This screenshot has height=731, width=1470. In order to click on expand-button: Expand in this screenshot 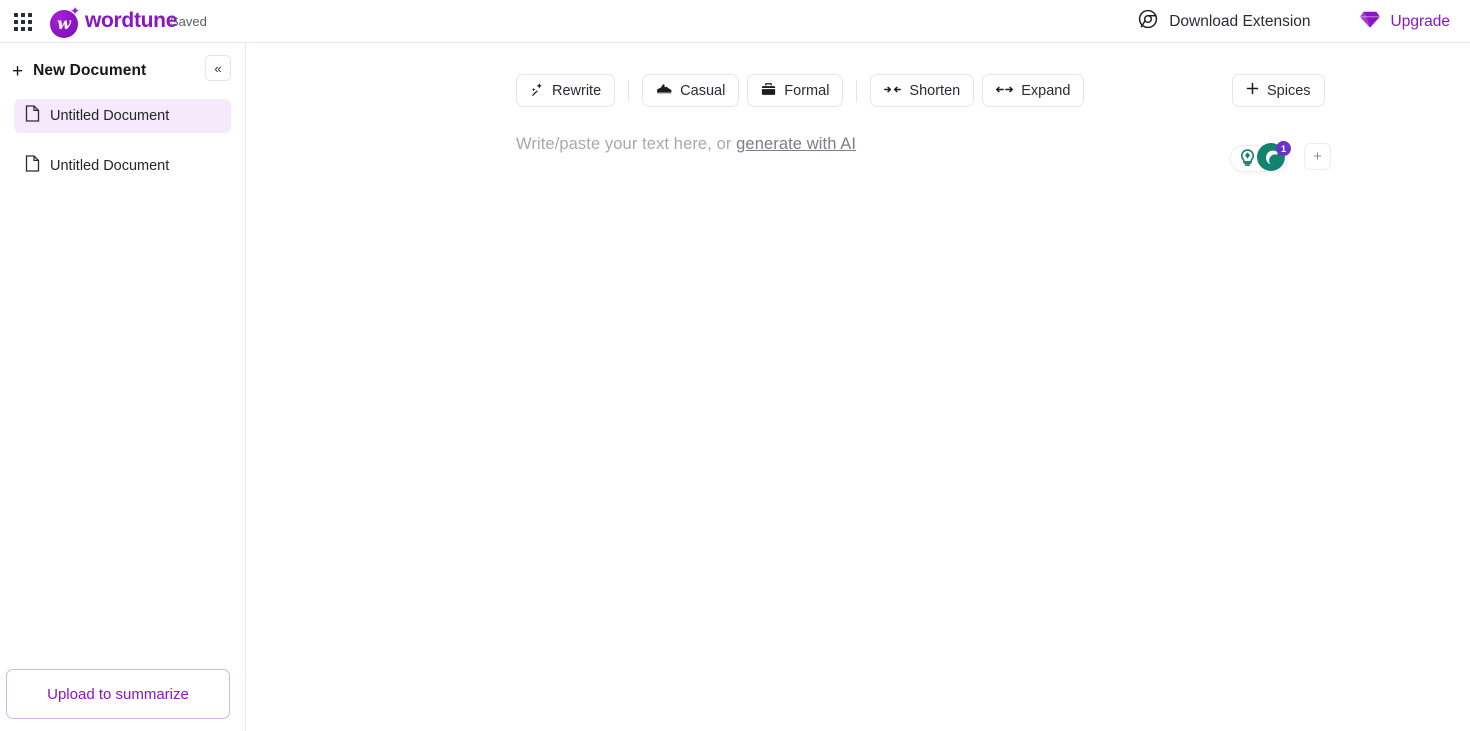, I will do `click(1033, 90)`.